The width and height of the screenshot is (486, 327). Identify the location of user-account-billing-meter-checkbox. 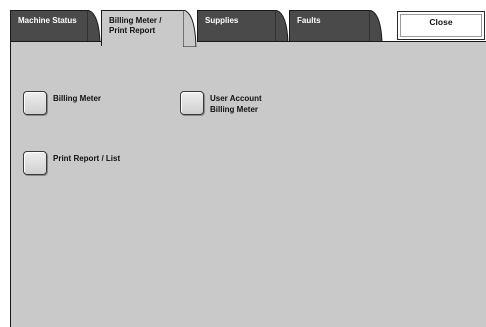
(192, 103).